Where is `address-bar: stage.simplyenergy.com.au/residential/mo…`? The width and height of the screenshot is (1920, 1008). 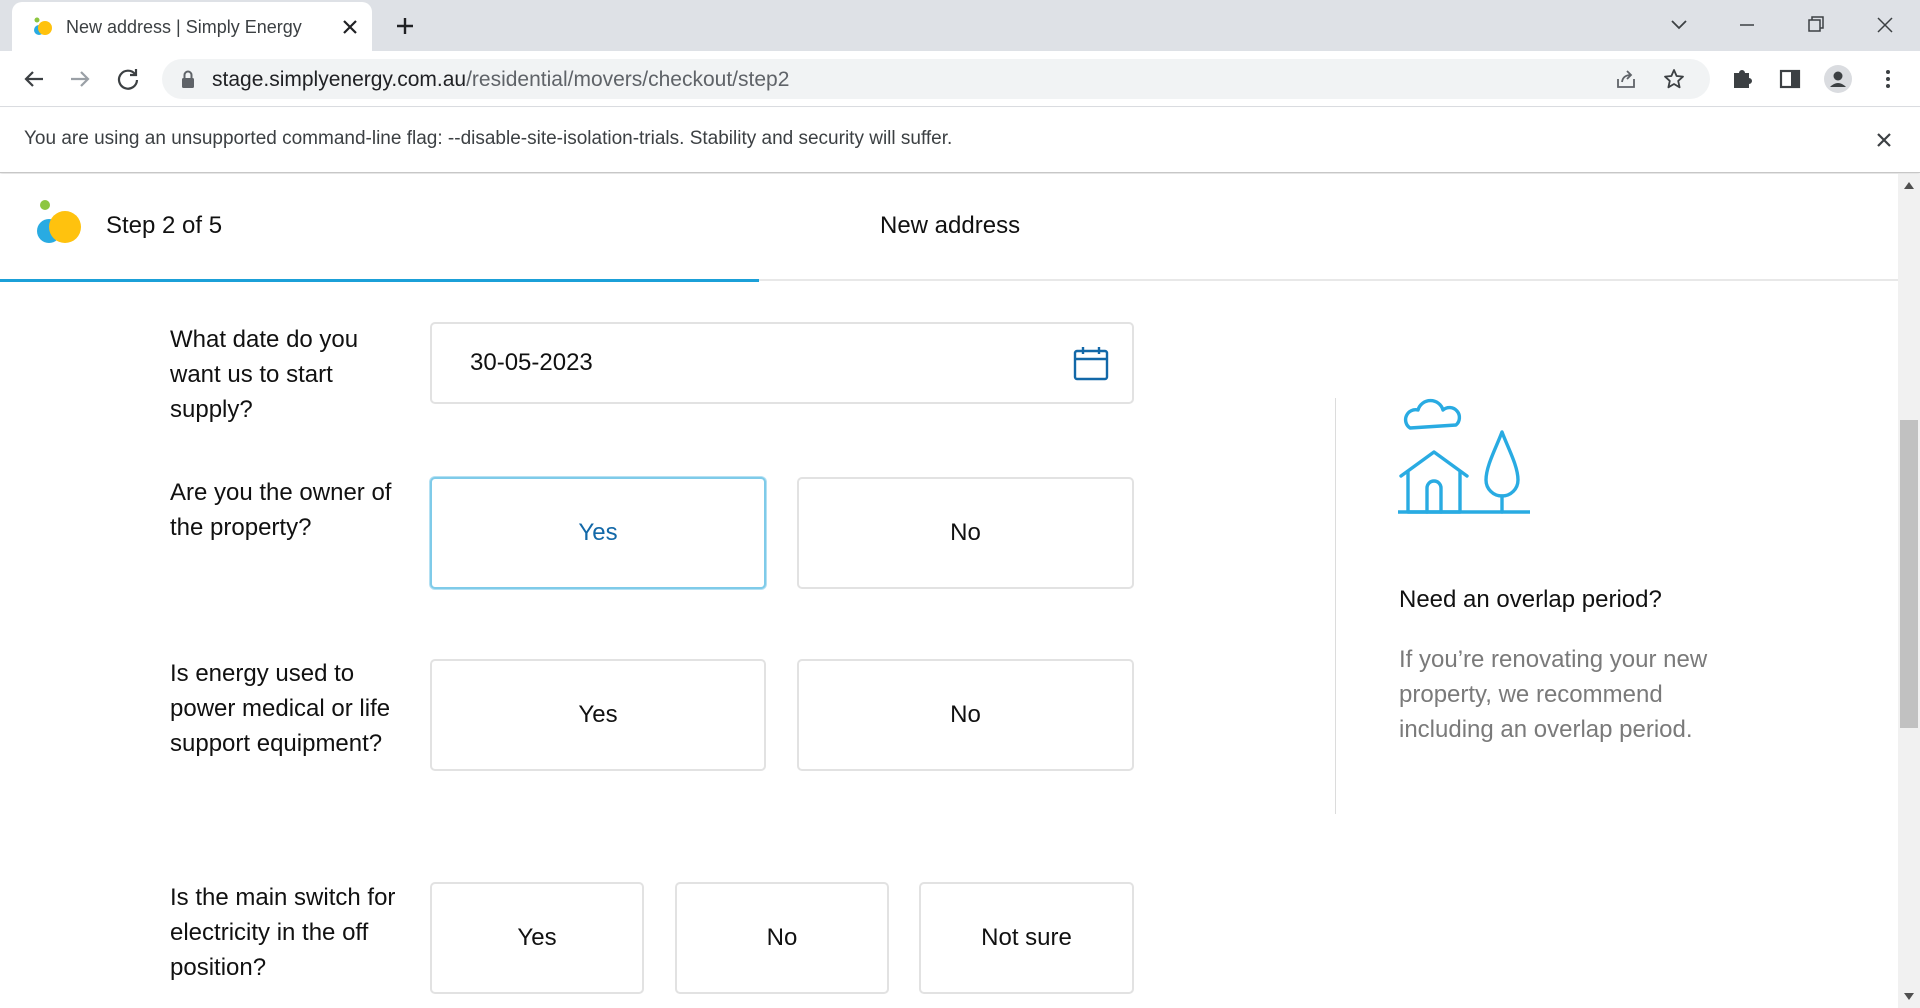 address-bar: stage.simplyenergy.com.au/residential/mo… is located at coordinates (936, 79).